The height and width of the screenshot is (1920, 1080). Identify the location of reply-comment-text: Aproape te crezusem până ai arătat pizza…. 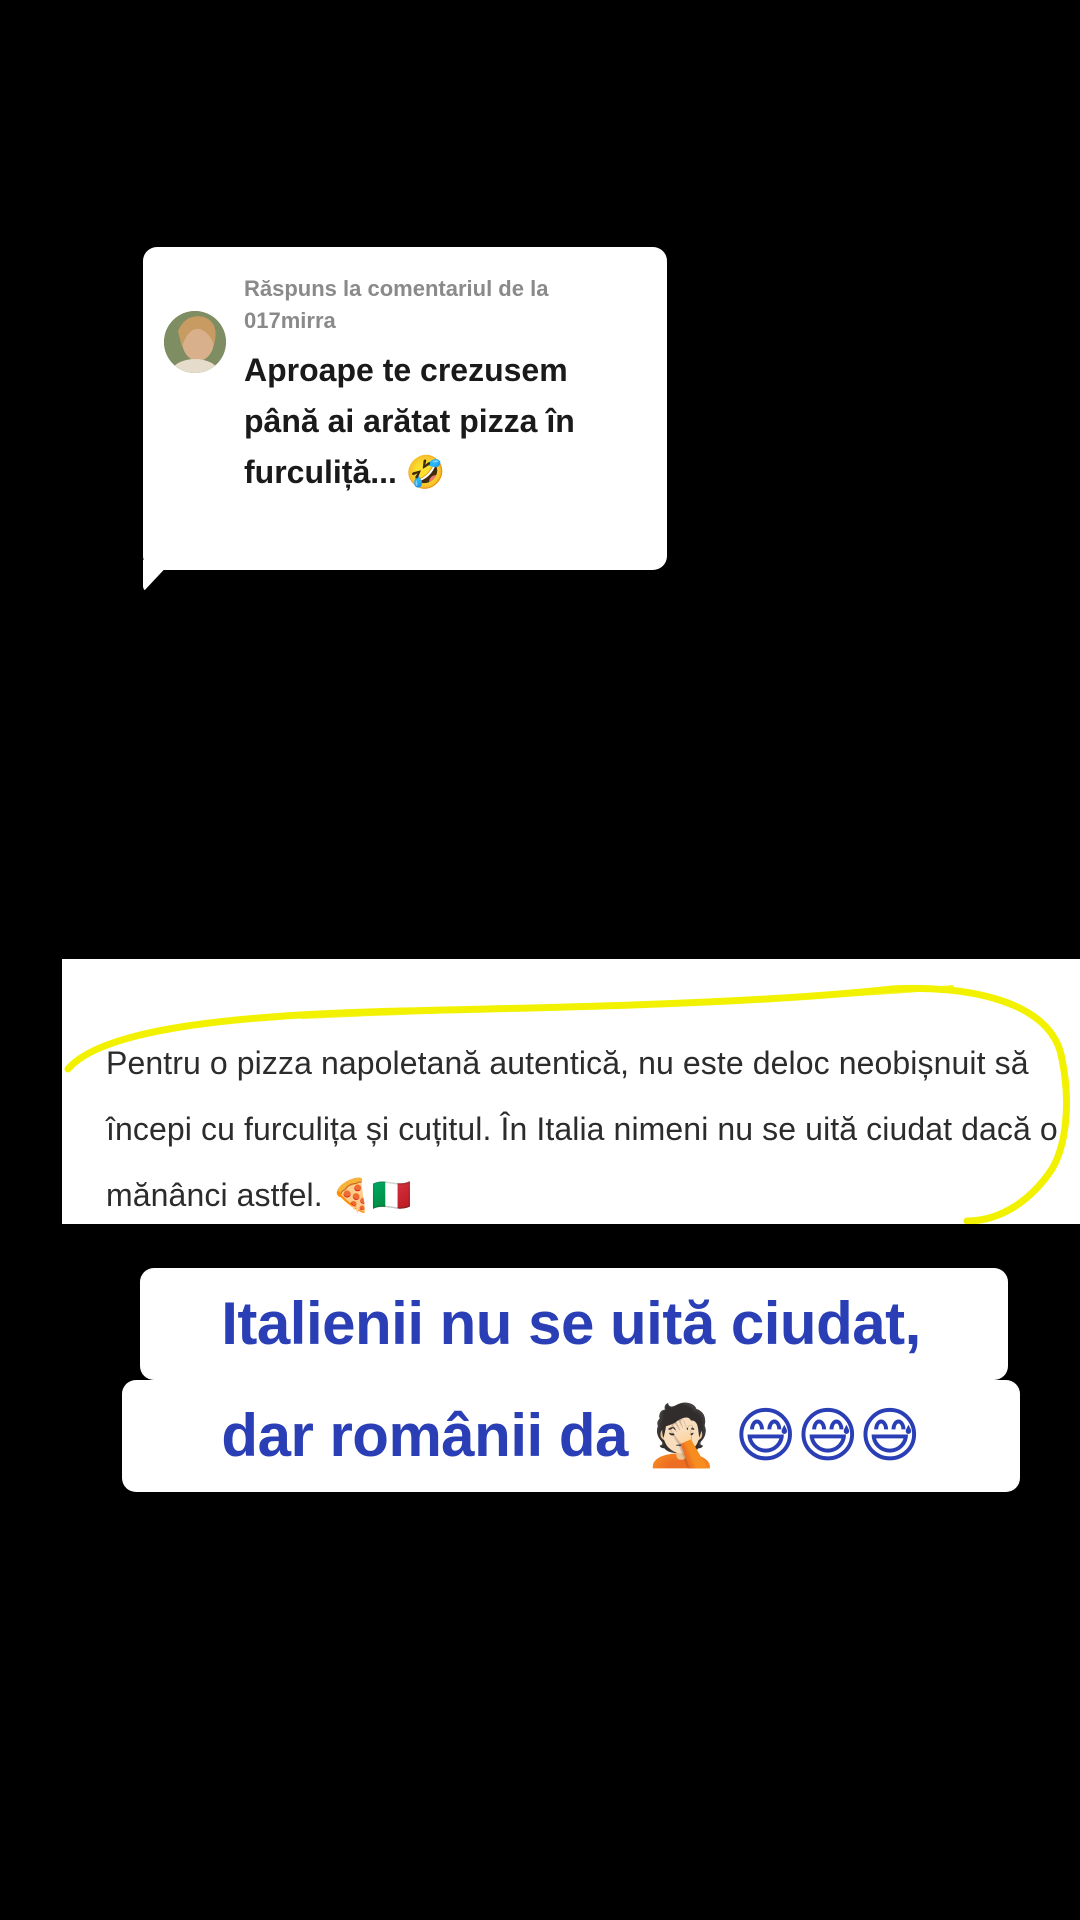
(409, 421).